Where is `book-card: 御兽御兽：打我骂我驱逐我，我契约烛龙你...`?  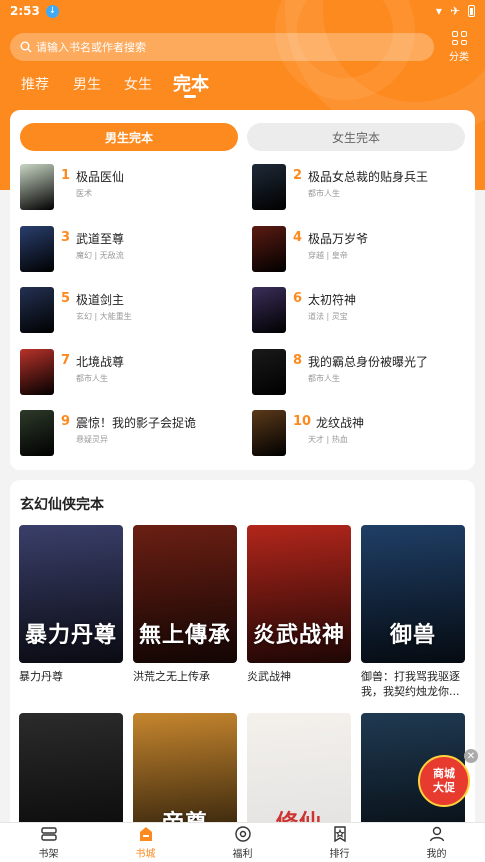
book-card: 御兽御兽：打我骂我驱逐我，我契约烛龙你... is located at coordinates (413, 612).